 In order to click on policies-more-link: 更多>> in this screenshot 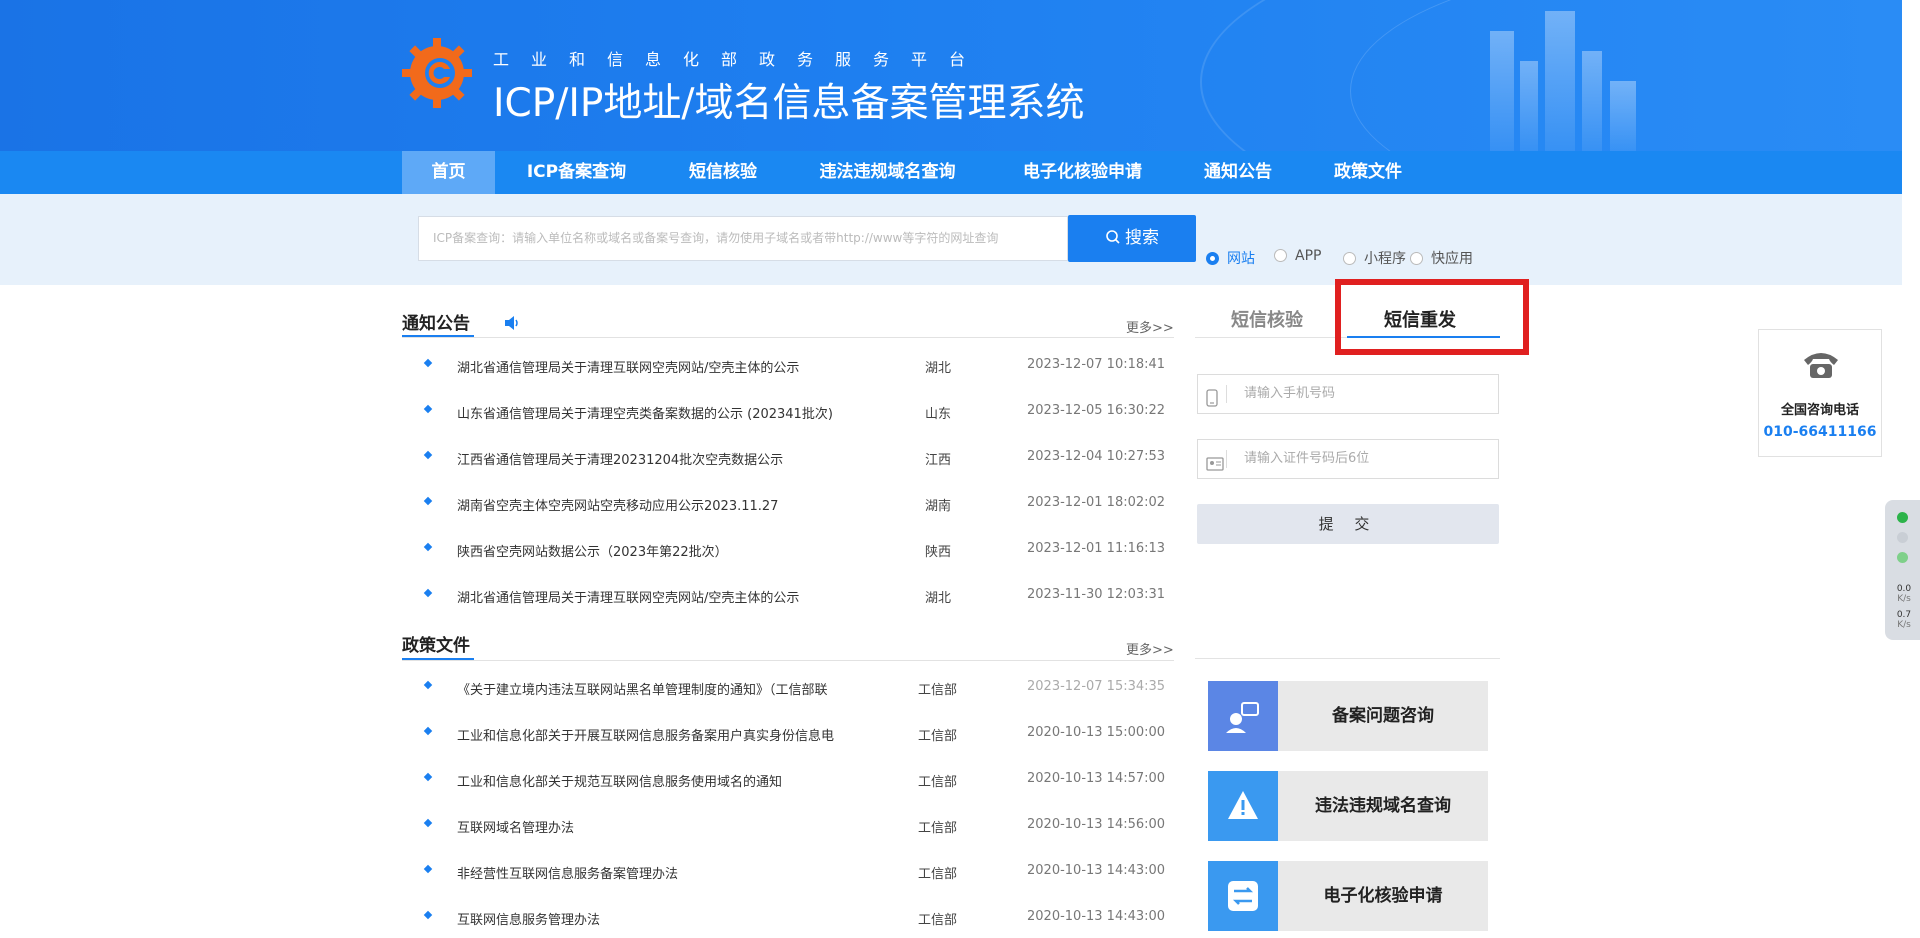, I will do `click(1150, 648)`.